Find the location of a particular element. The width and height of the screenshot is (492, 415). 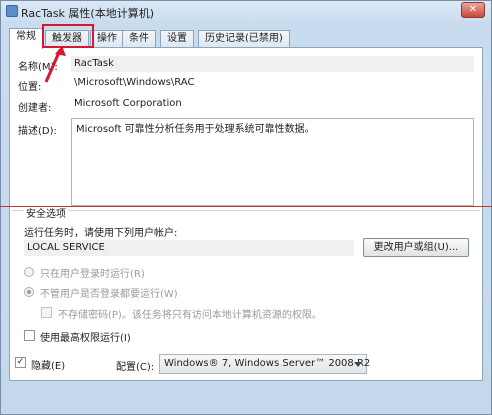

annotation-highlight-box is located at coordinates (68, 36).